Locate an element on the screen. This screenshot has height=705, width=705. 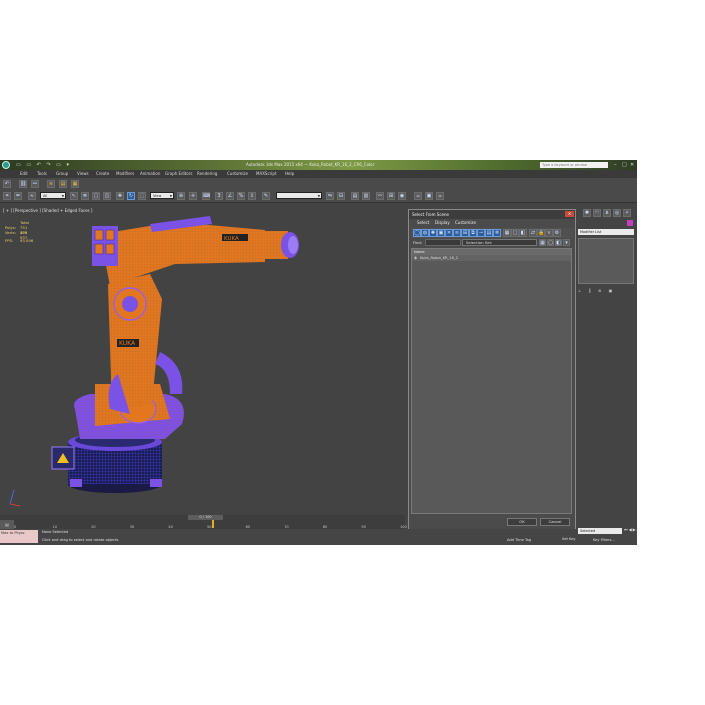
menu-create: Create is located at coordinates (102, 174).